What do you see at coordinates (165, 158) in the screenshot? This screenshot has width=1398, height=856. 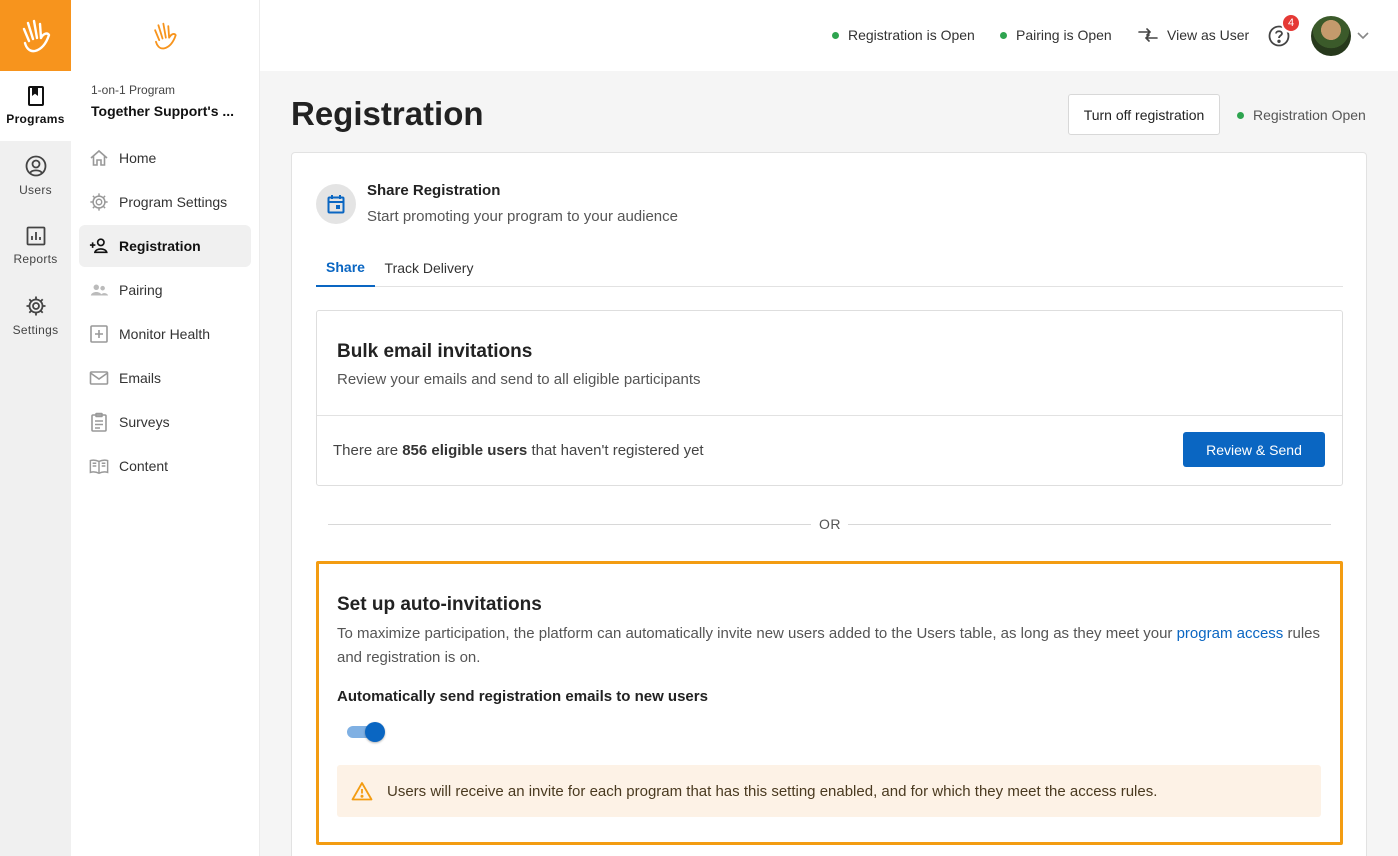 I see `sidebar-item-home: Home` at bounding box center [165, 158].